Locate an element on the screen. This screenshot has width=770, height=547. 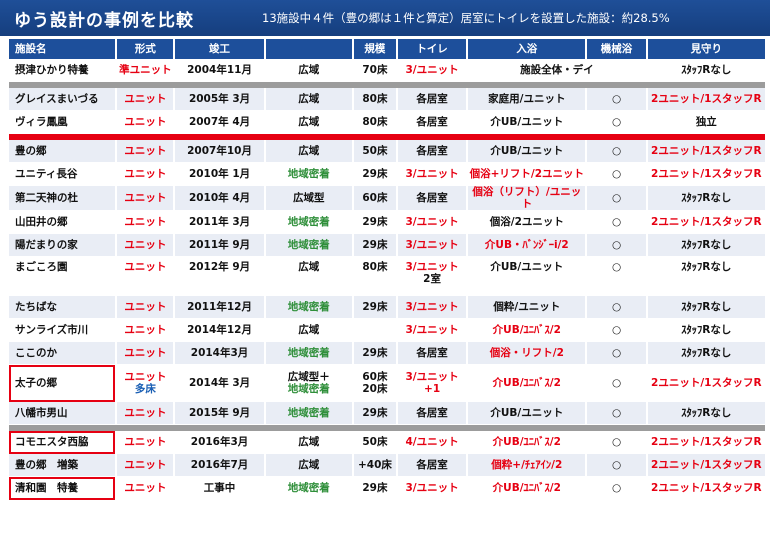
table-header-row: 施設名 形式 竣工 規模 トイレ 入浴 機械浴 見守り is located at coordinates (387, 49).